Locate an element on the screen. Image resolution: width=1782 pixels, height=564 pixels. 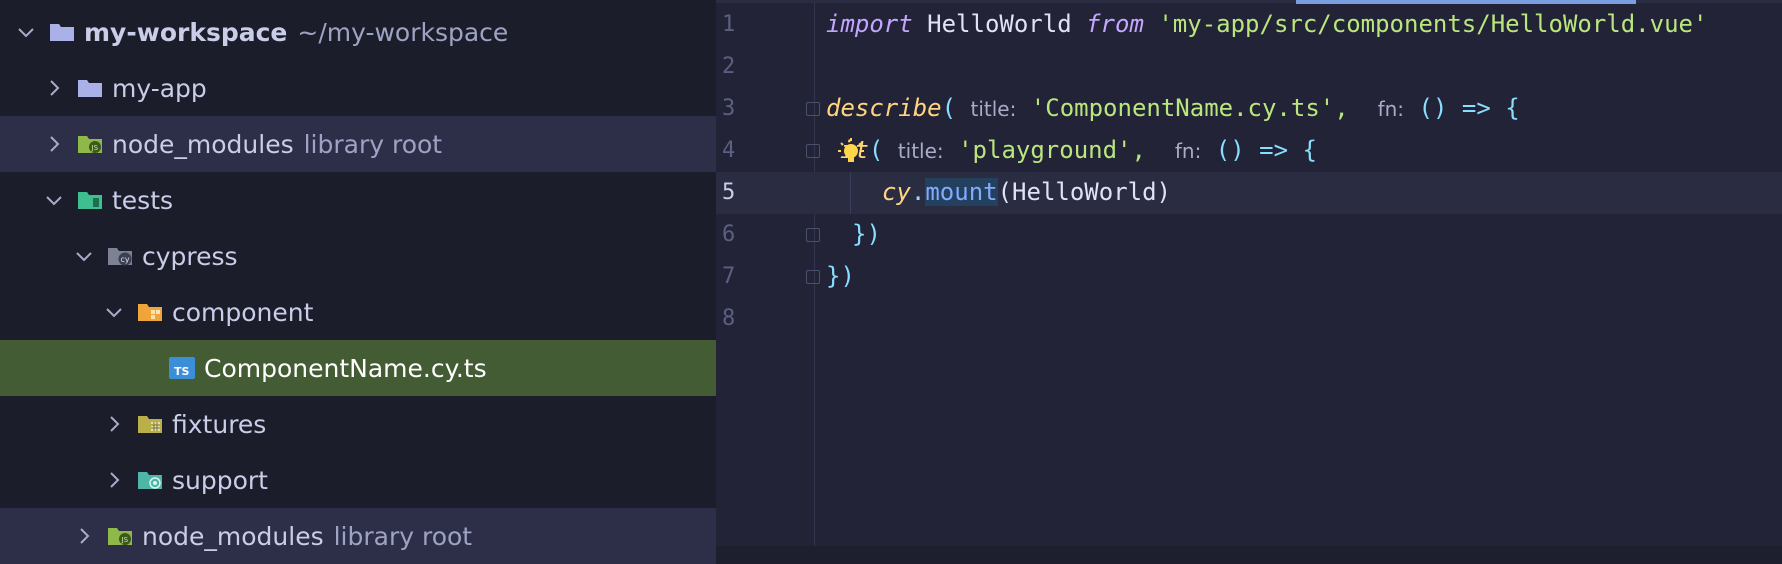
identifier-cy: cy is located at coordinates (896, 192).